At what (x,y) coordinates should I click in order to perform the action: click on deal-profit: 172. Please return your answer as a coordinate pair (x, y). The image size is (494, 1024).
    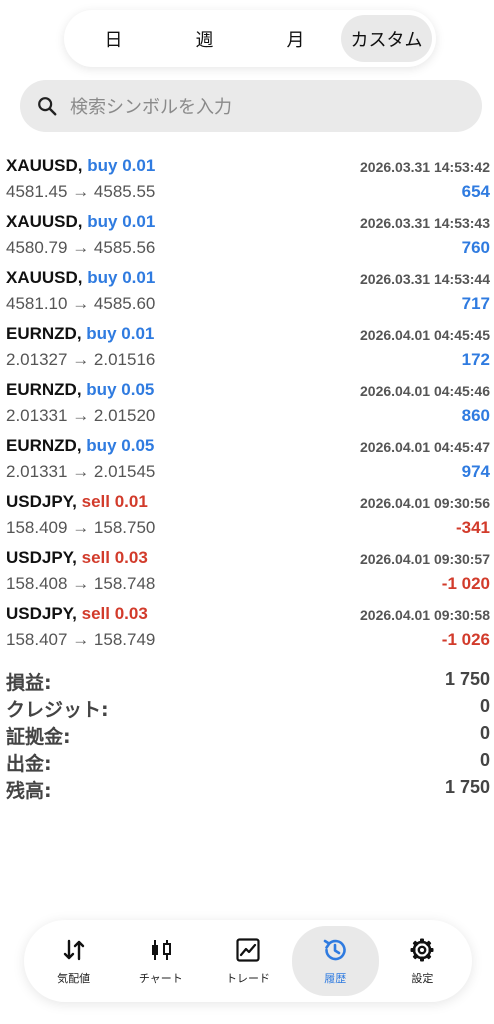
    Looking at the image, I should click on (475, 359).